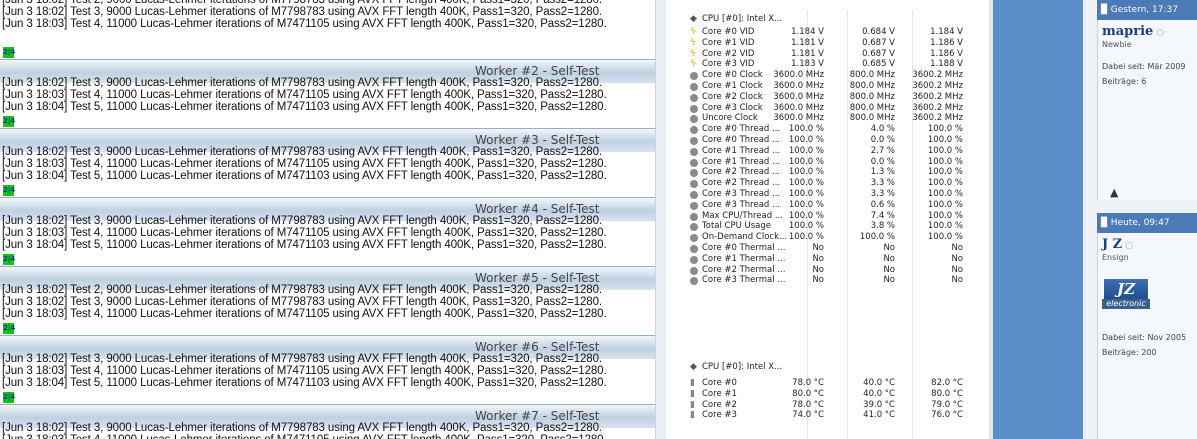  I want to click on post-icon: ▉, so click(1104, 10).